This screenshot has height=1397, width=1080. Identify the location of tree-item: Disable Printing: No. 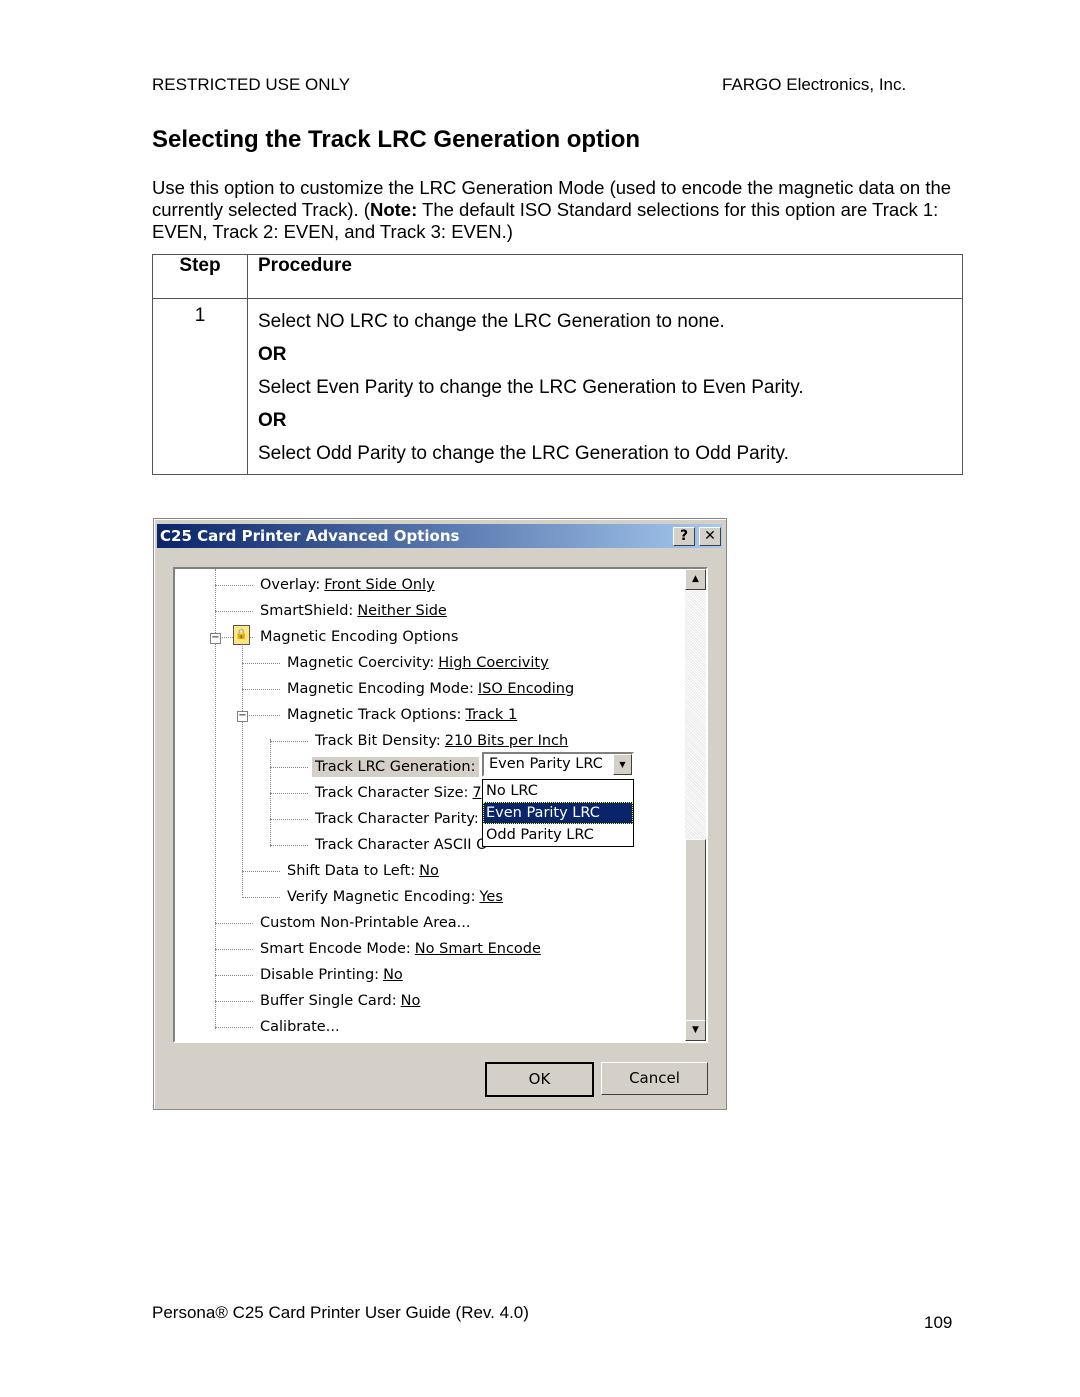
(331, 975).